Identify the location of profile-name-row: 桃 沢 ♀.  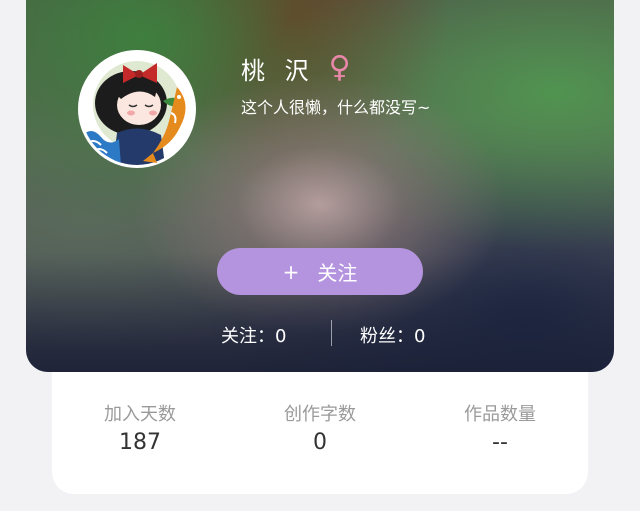
(296, 68).